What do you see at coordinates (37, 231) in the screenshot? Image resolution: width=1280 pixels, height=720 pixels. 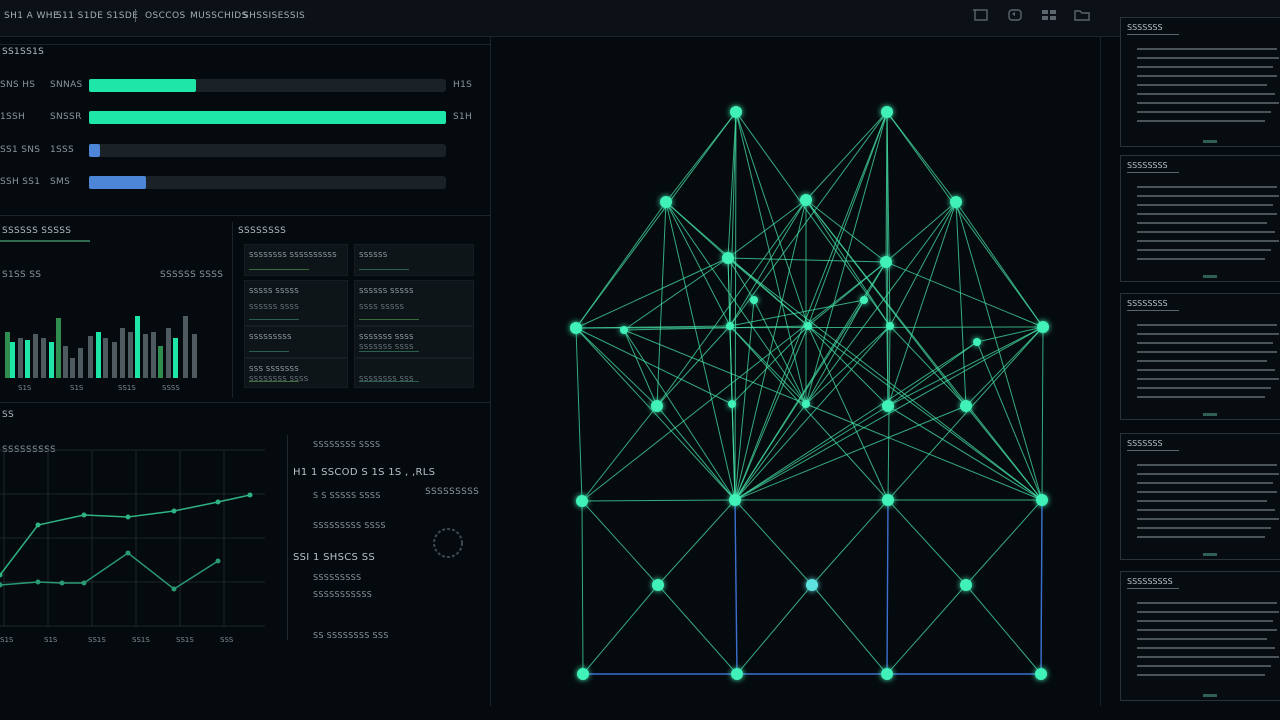 I see `panel-title: SSSSSS SSSSS` at bounding box center [37, 231].